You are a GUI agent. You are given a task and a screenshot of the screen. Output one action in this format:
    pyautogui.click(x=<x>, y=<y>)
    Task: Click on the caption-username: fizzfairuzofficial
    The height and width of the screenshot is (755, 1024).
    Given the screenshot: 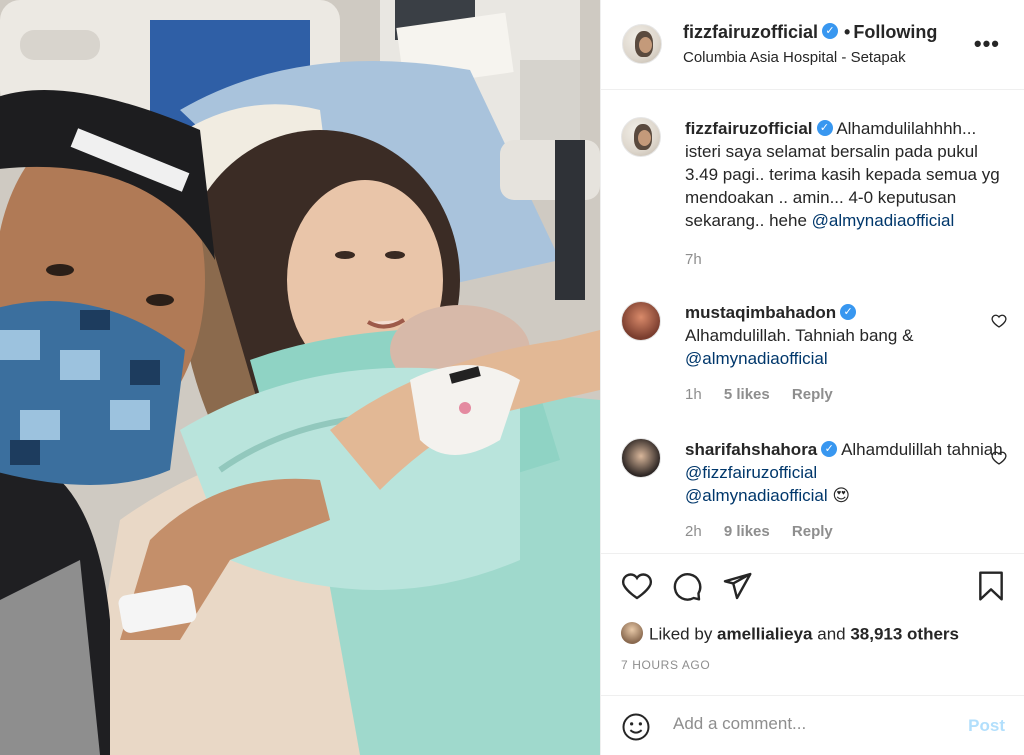 What is the action you would take?
    pyautogui.click(x=749, y=128)
    